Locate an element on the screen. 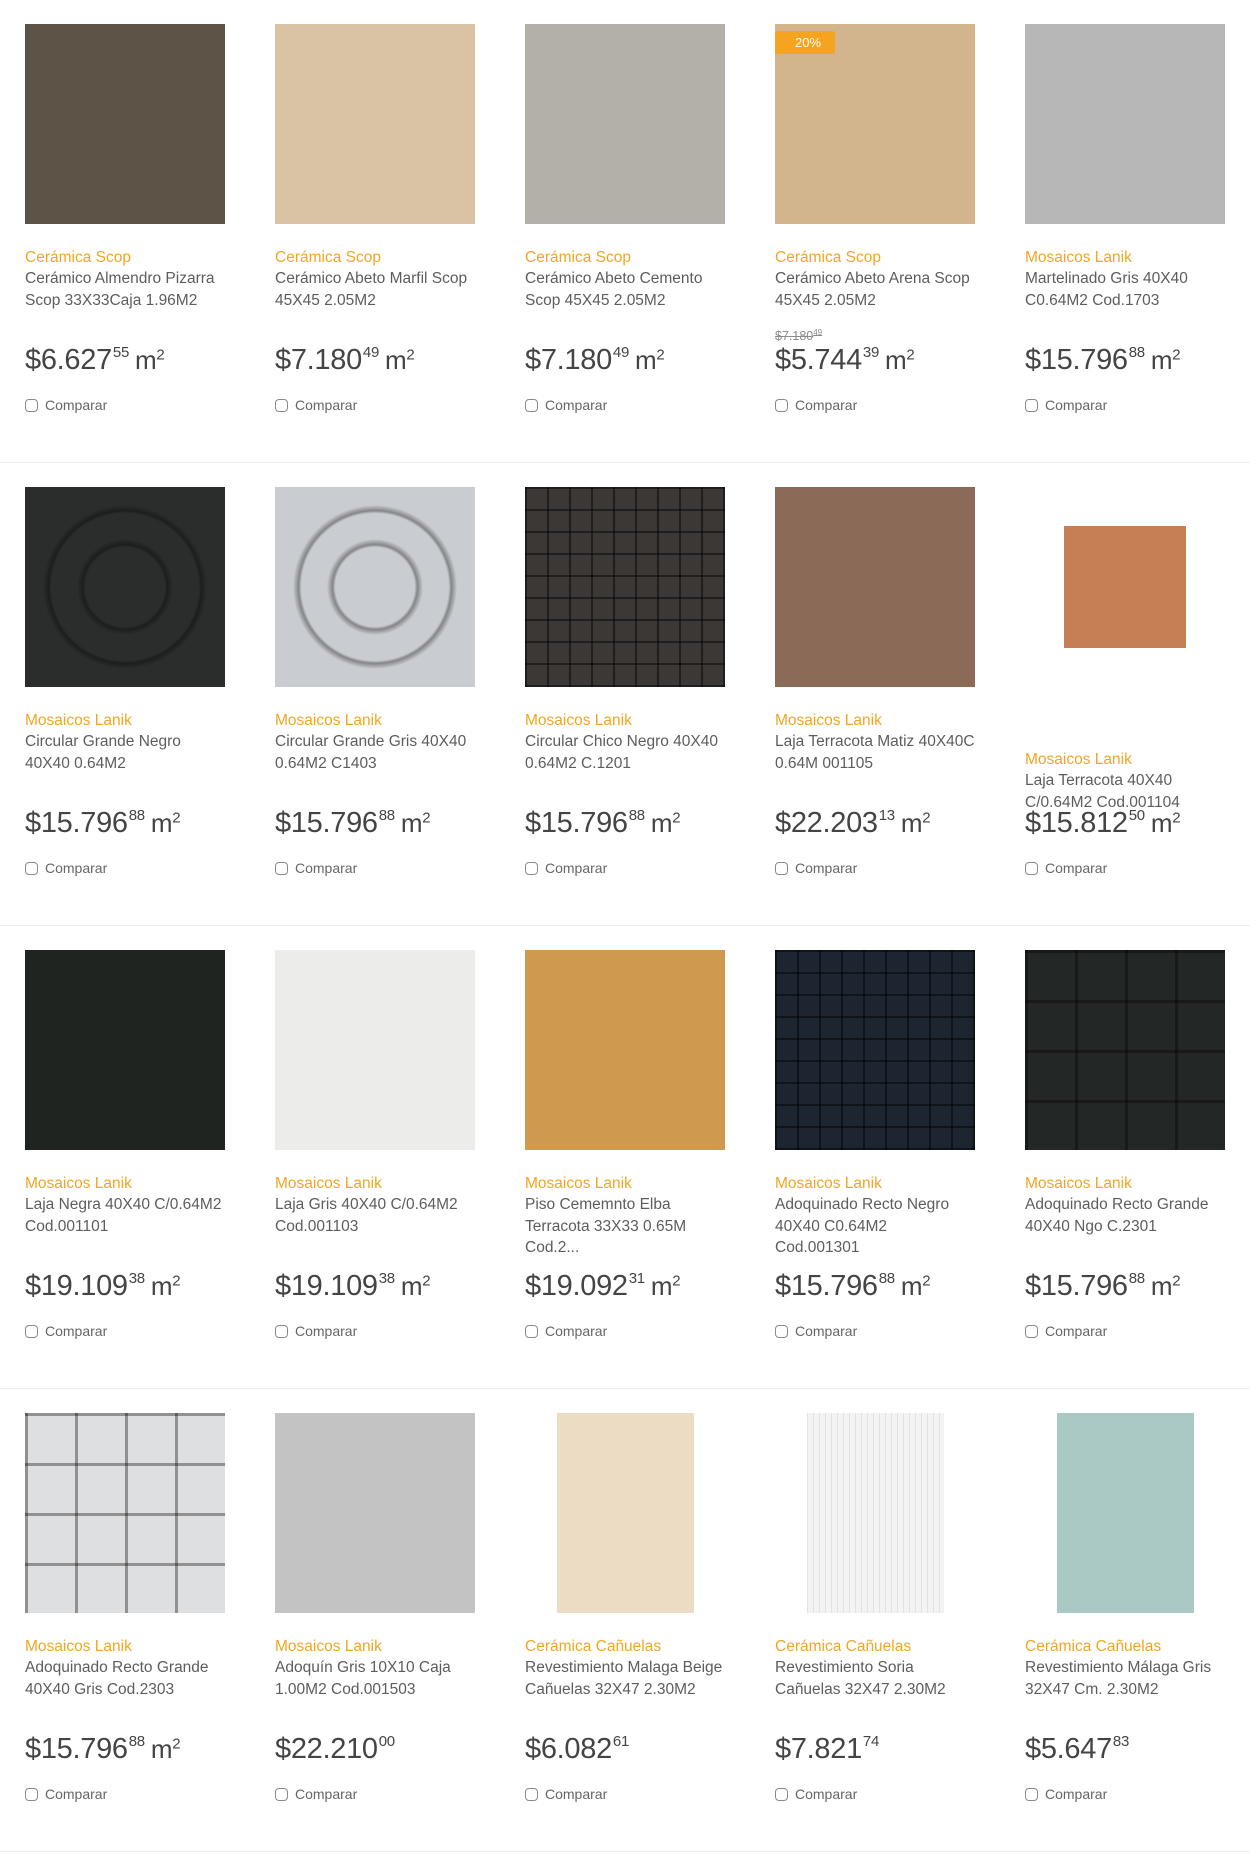 Image resolution: width=1250 pixels, height=1855 pixels. product-name: Cerámico Abeto Arena Scop 45X45 2.05M2 is located at coordinates (875, 300).